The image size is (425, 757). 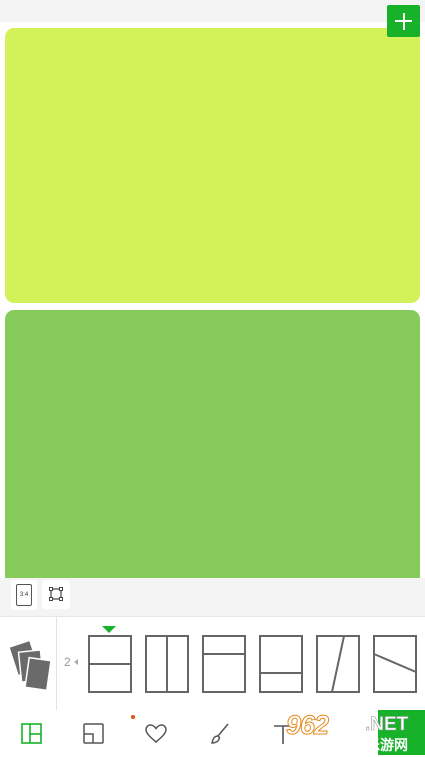 What do you see at coordinates (167, 664) in the screenshot?
I see `layout-two-columns` at bounding box center [167, 664].